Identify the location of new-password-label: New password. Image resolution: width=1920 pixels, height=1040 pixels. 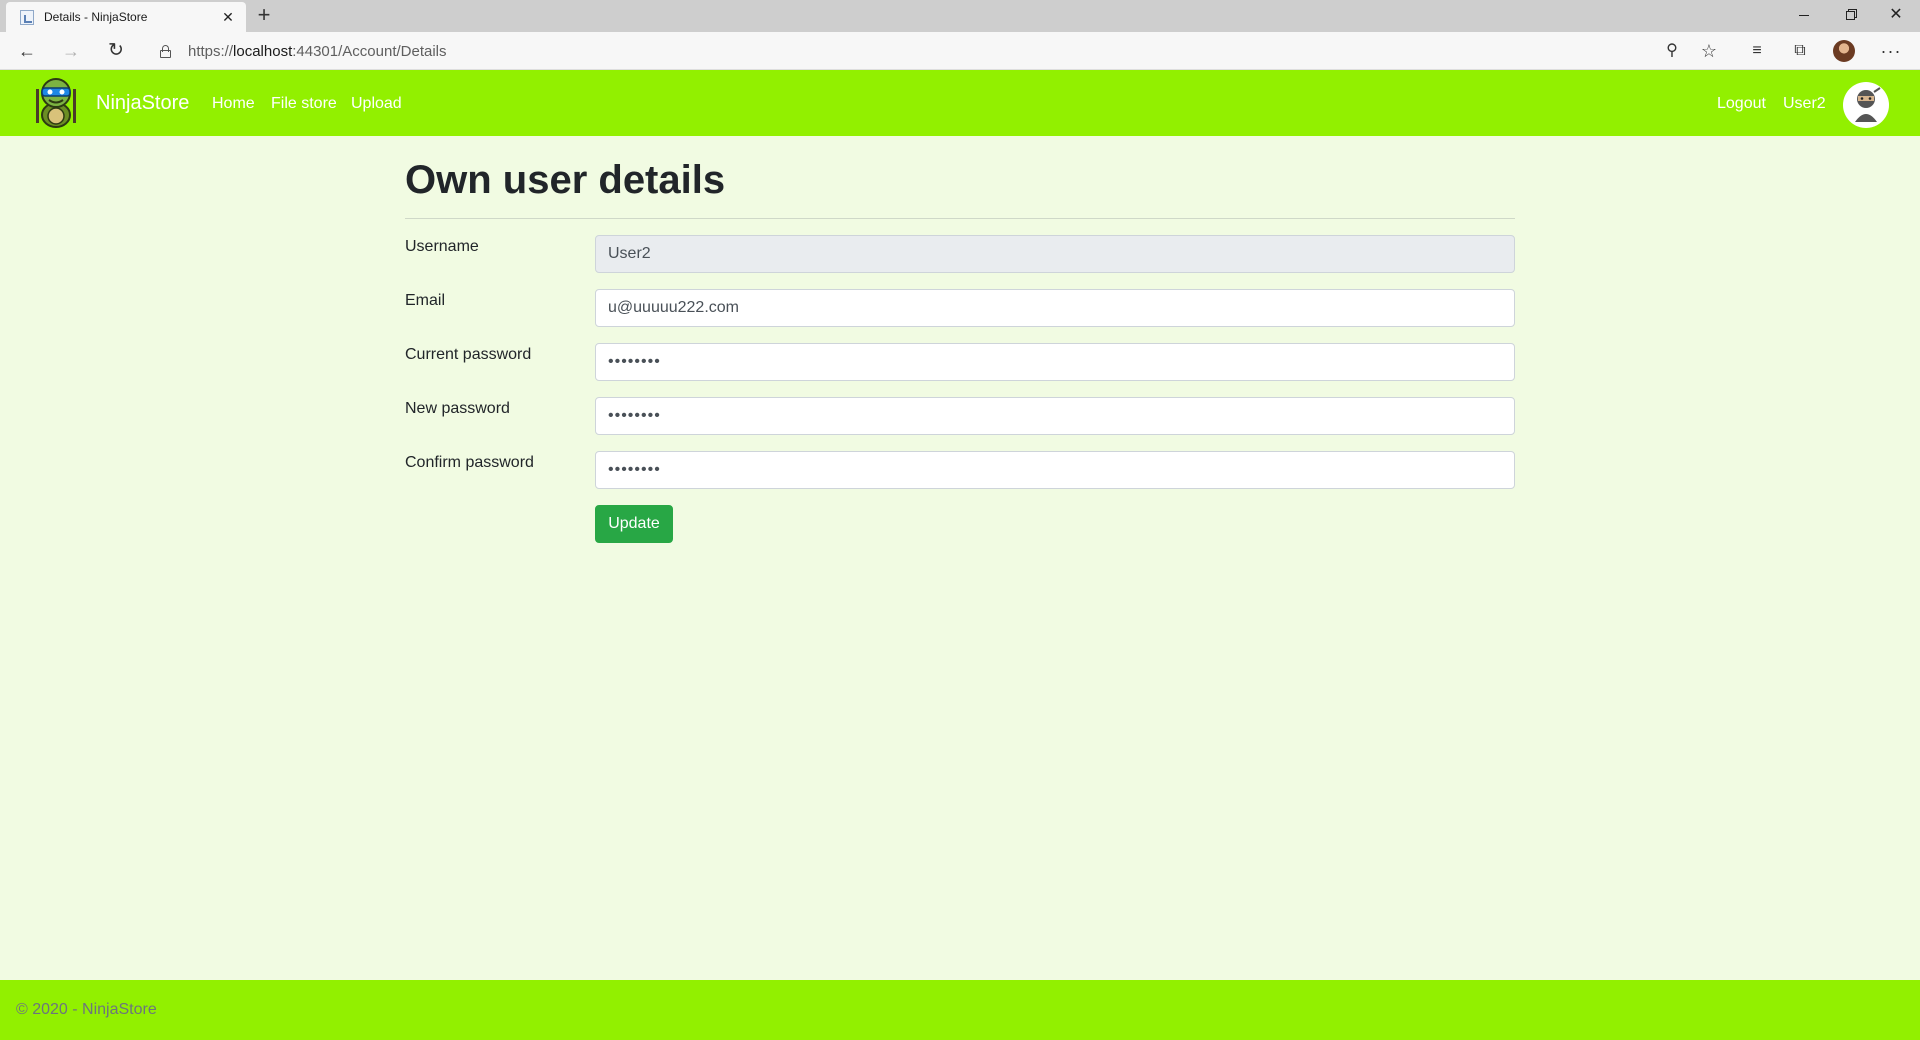
(457, 408).